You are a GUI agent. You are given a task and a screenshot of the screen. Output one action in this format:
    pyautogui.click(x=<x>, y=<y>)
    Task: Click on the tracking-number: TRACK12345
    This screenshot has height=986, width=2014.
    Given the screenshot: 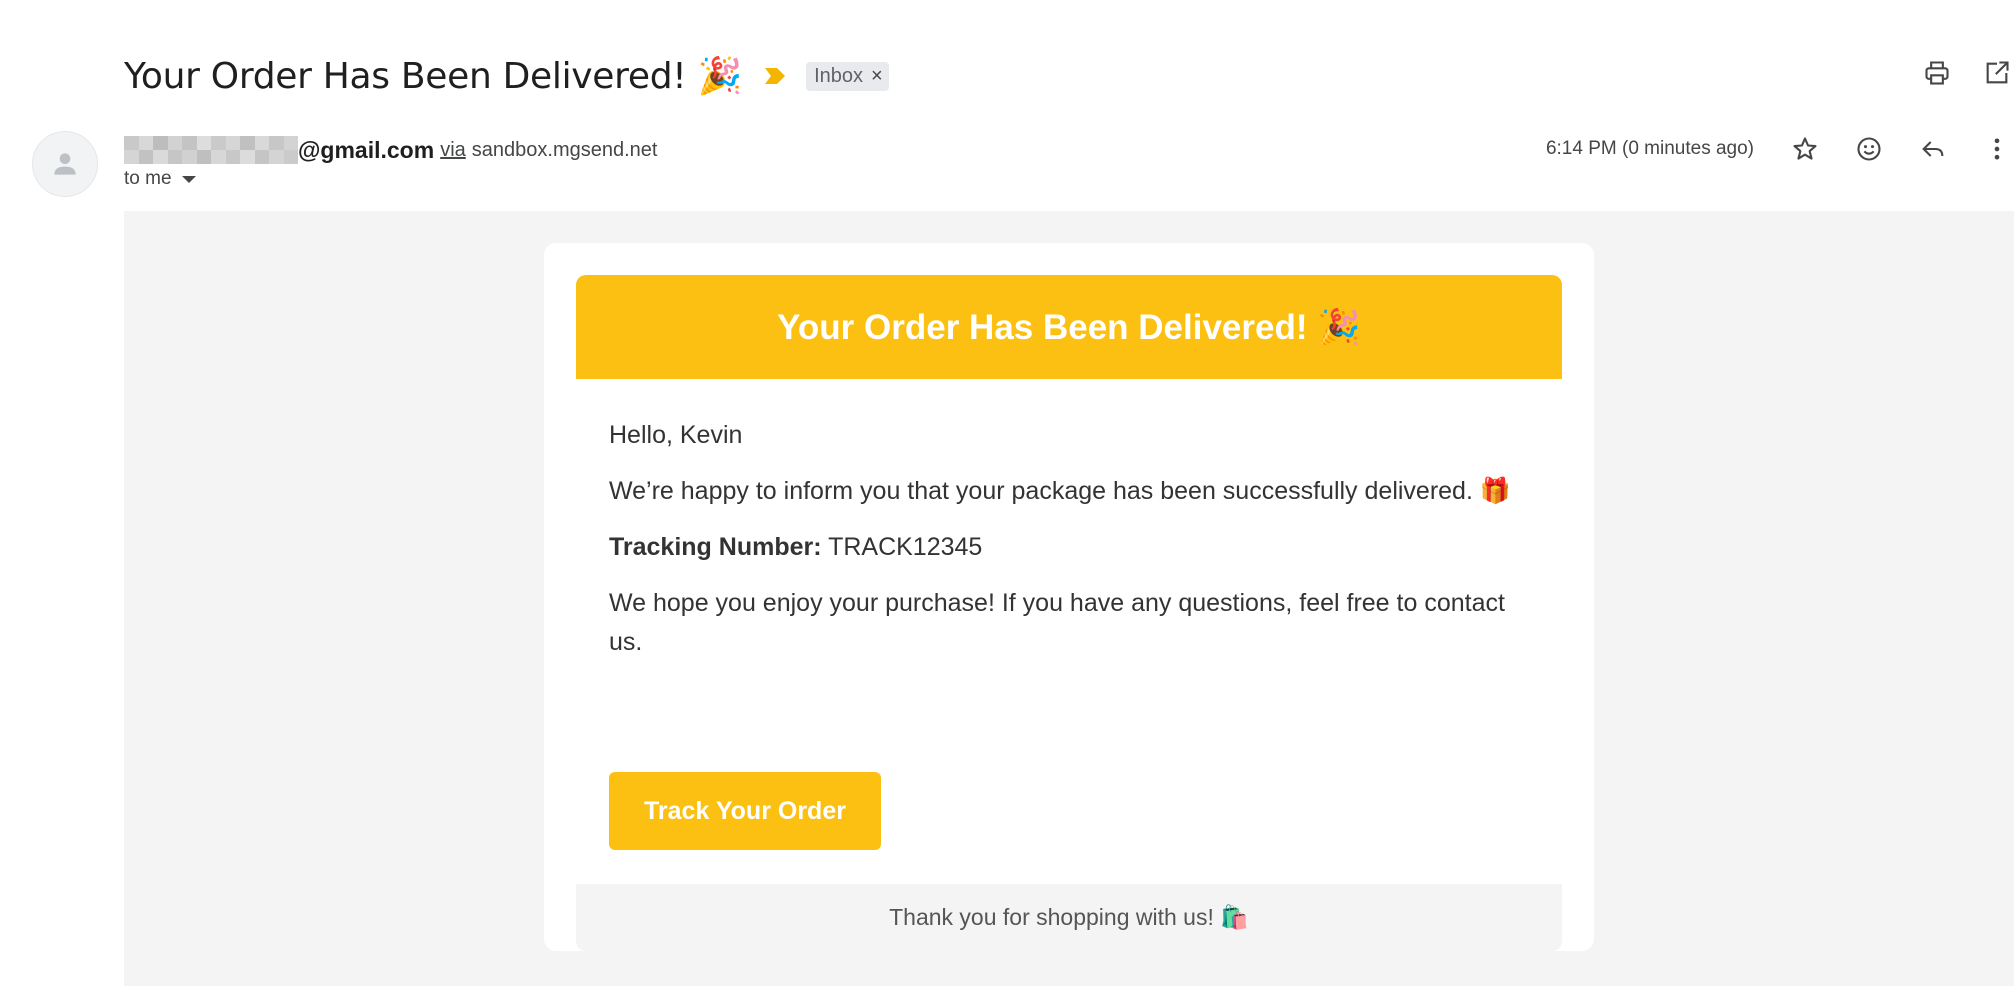 What is the action you would take?
    pyautogui.click(x=905, y=547)
    